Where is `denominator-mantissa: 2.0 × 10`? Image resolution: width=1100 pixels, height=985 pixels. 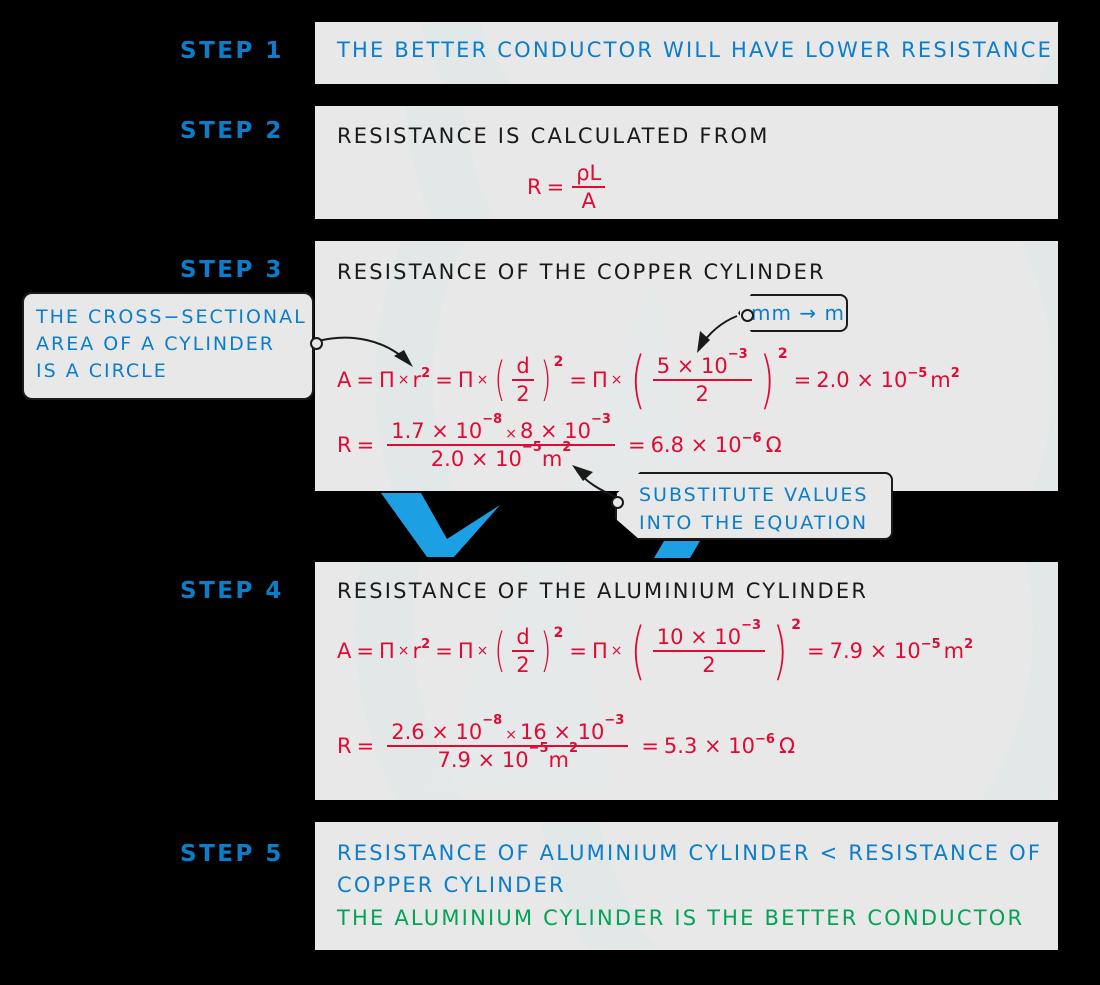 denominator-mantissa: 2.0 × 10 is located at coordinates (476, 459).